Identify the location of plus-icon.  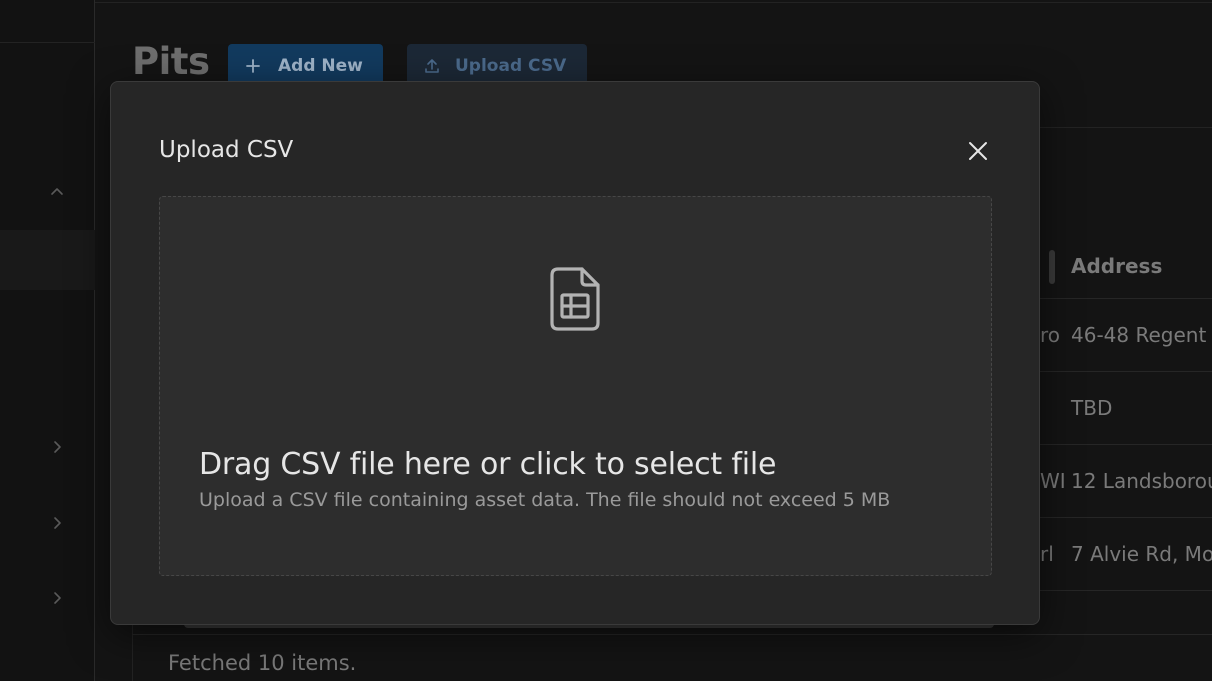
(253, 66).